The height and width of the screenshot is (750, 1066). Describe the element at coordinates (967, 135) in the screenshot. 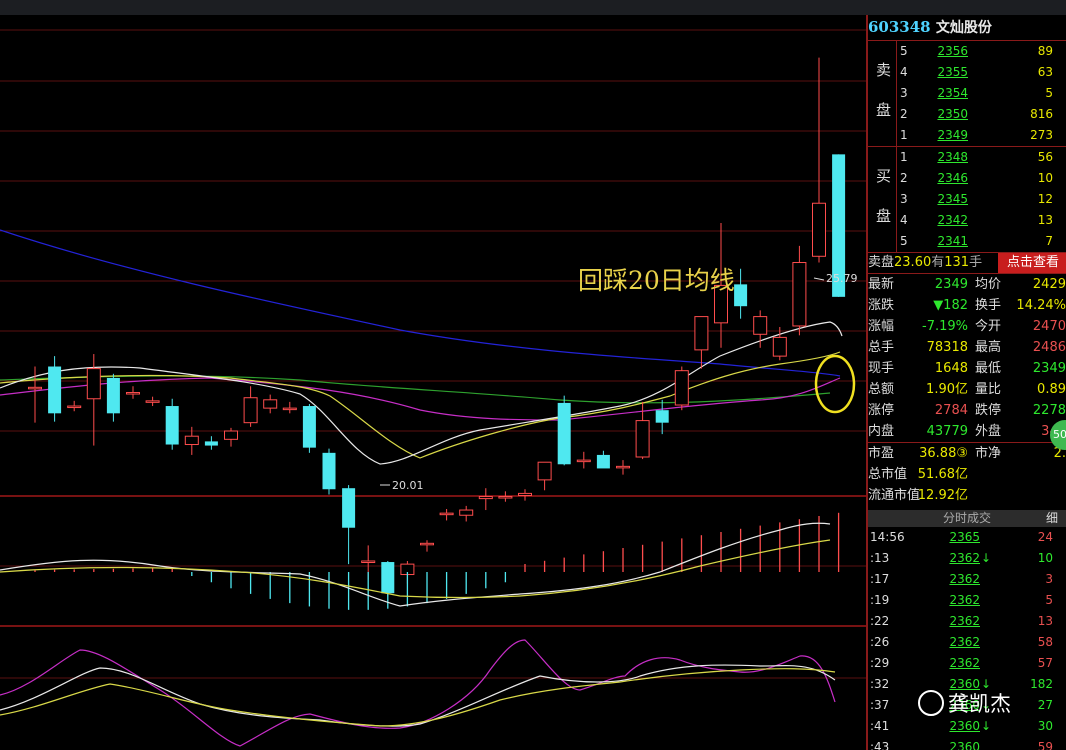

I see `asks-row: 1 2349 273` at that location.